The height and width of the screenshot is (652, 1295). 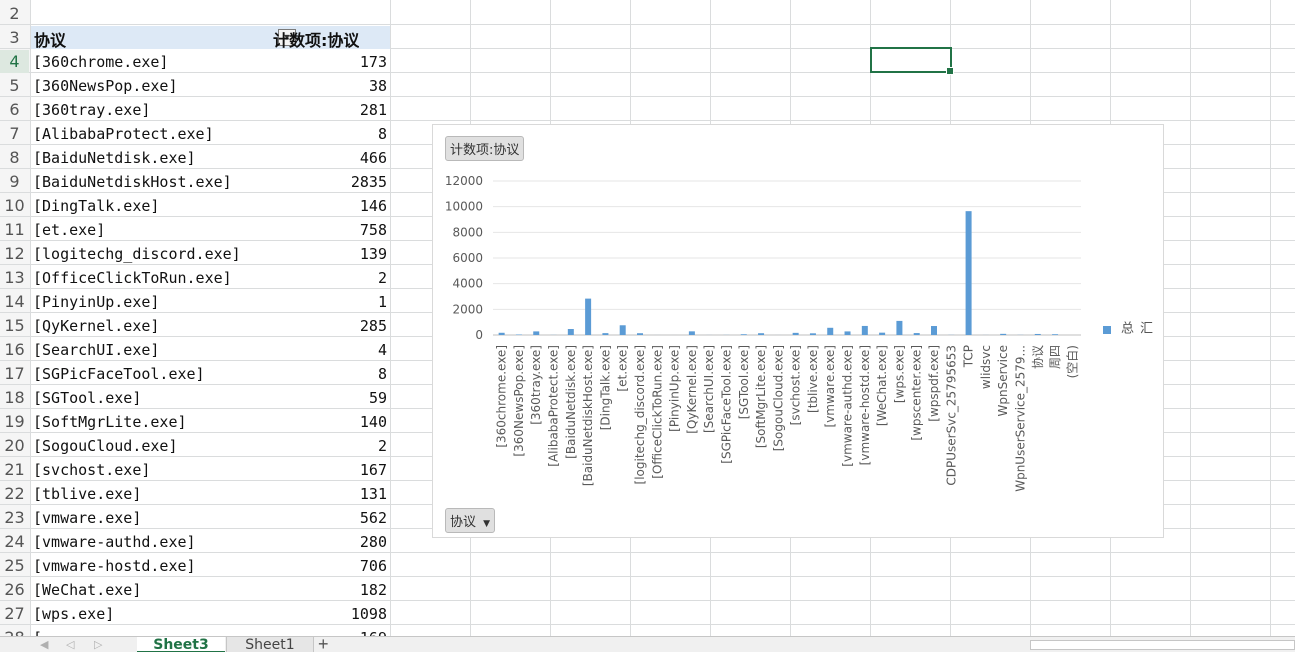 What do you see at coordinates (323, 644) in the screenshot?
I see `add-sheet-icon: +` at bounding box center [323, 644].